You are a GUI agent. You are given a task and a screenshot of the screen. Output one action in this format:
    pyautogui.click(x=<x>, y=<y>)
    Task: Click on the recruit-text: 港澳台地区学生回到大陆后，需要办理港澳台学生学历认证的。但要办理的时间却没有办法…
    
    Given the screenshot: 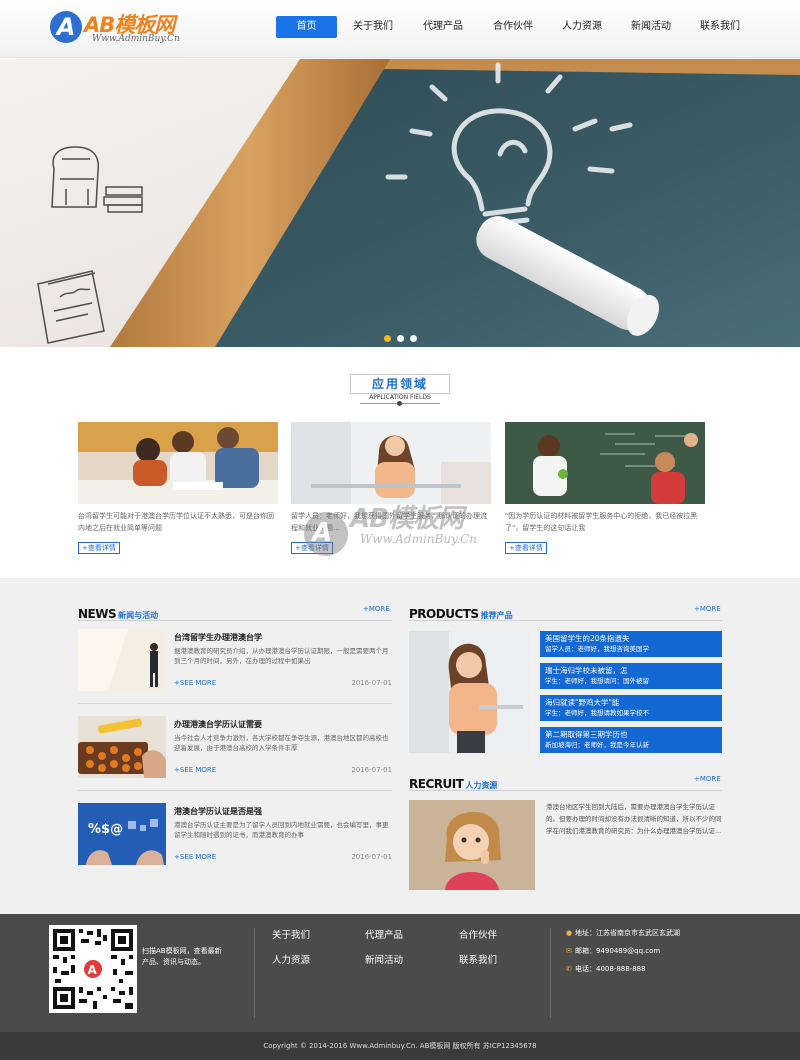 What is the action you would take?
    pyautogui.click(x=634, y=819)
    